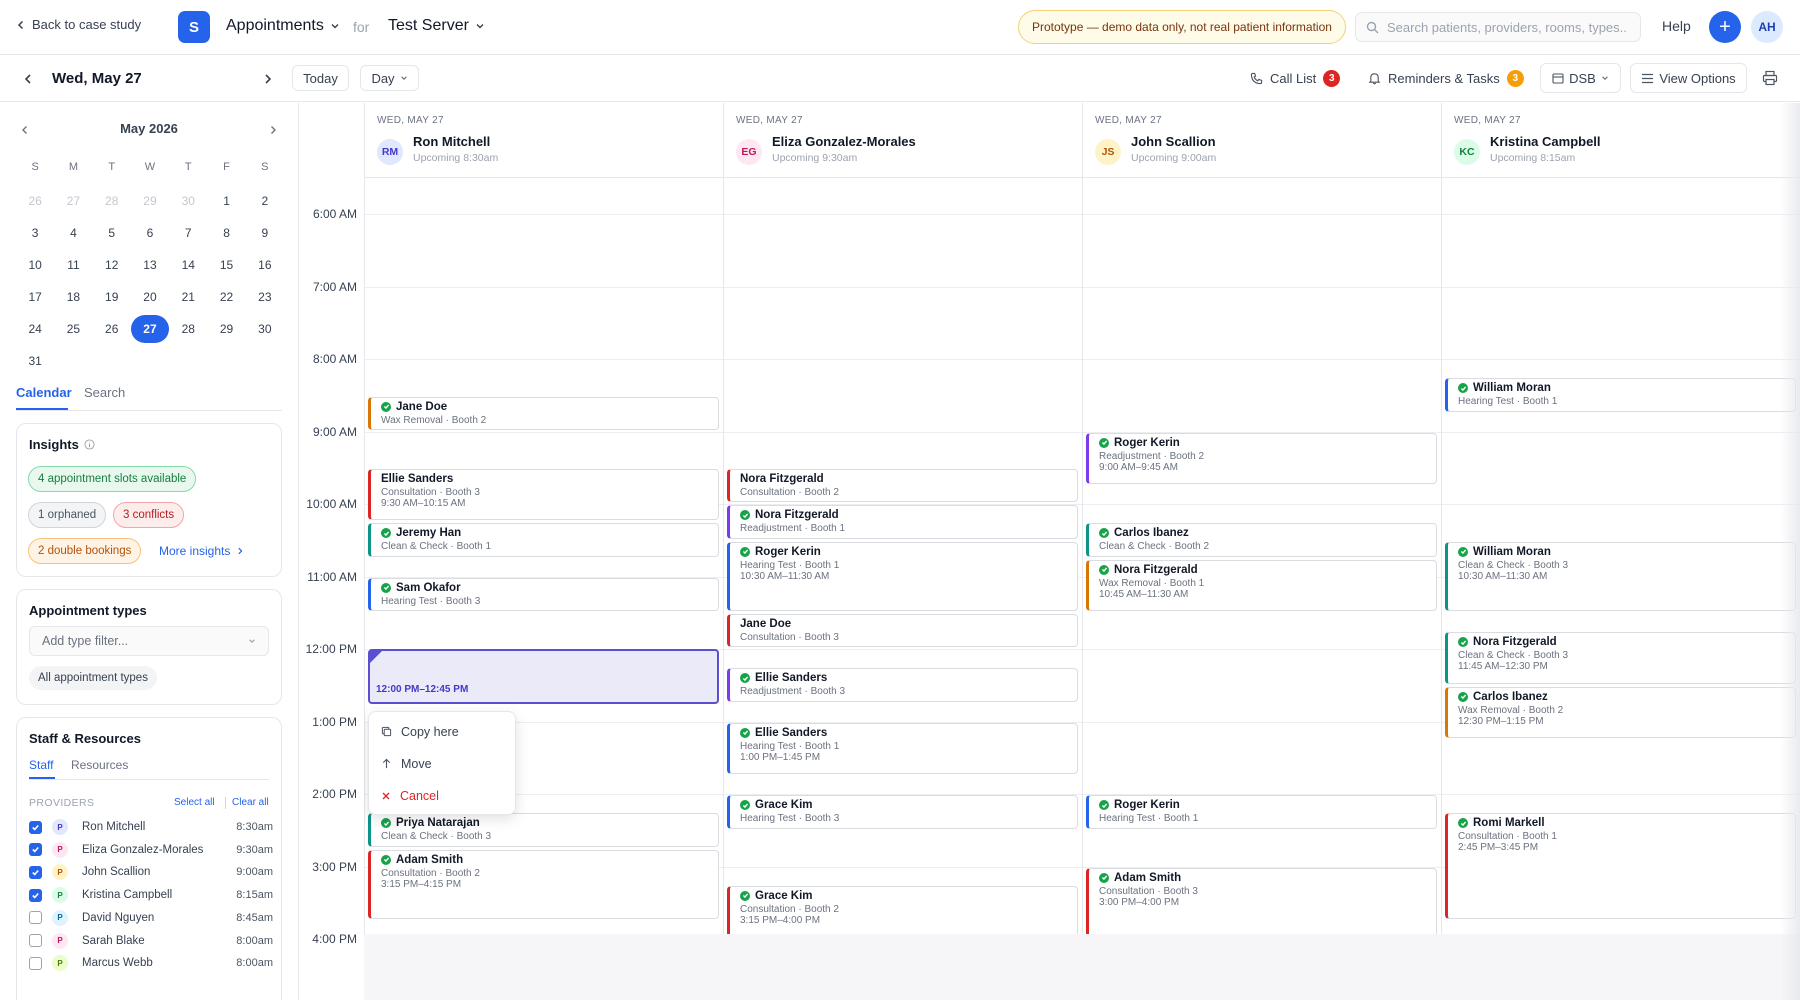 This screenshot has width=1800, height=1000. What do you see at coordinates (35, 233) in the screenshot?
I see `mini-calendar-day: 3` at bounding box center [35, 233].